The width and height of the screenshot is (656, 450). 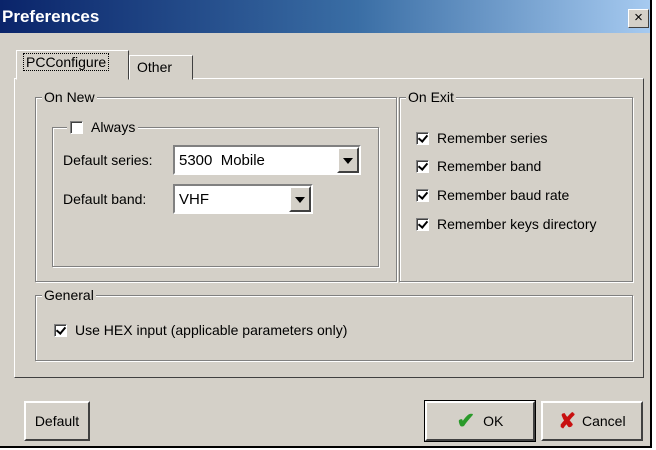 What do you see at coordinates (155, 67) in the screenshot?
I see `tab-other-label: Other` at bounding box center [155, 67].